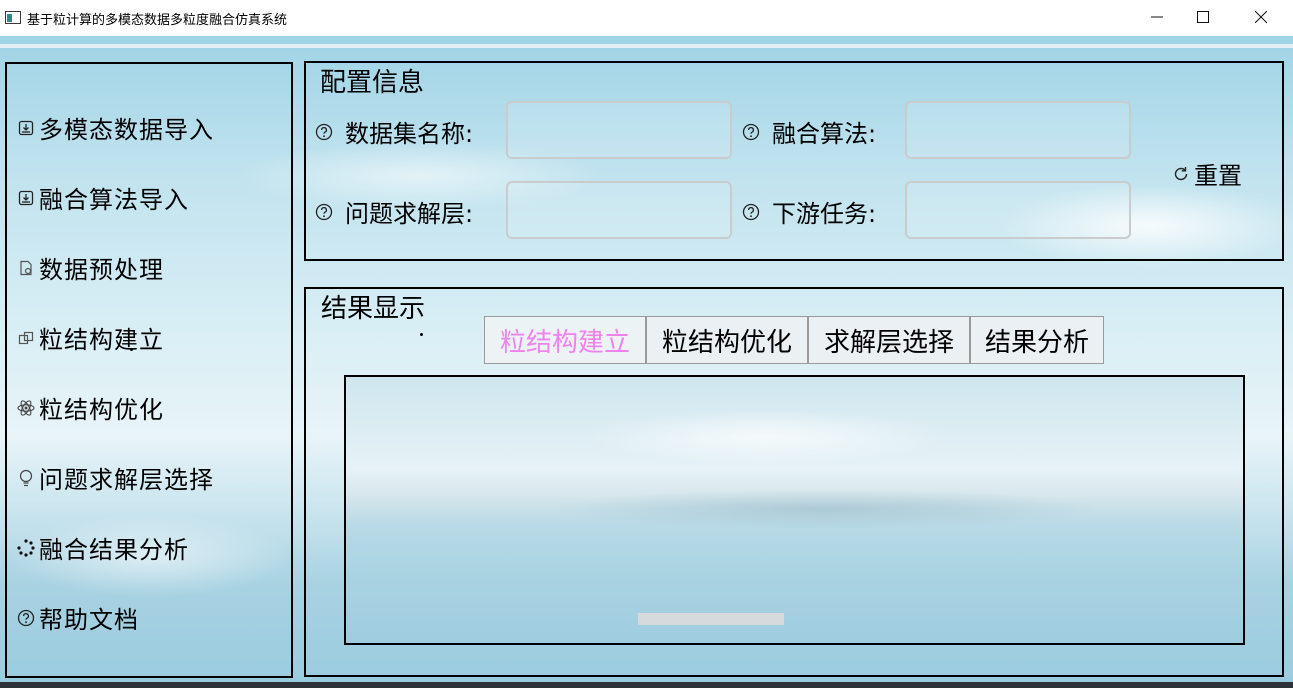 This screenshot has height=688, width=1293. Describe the element at coordinates (1018, 130) in the screenshot. I see `fusion-algorithm-input` at that location.